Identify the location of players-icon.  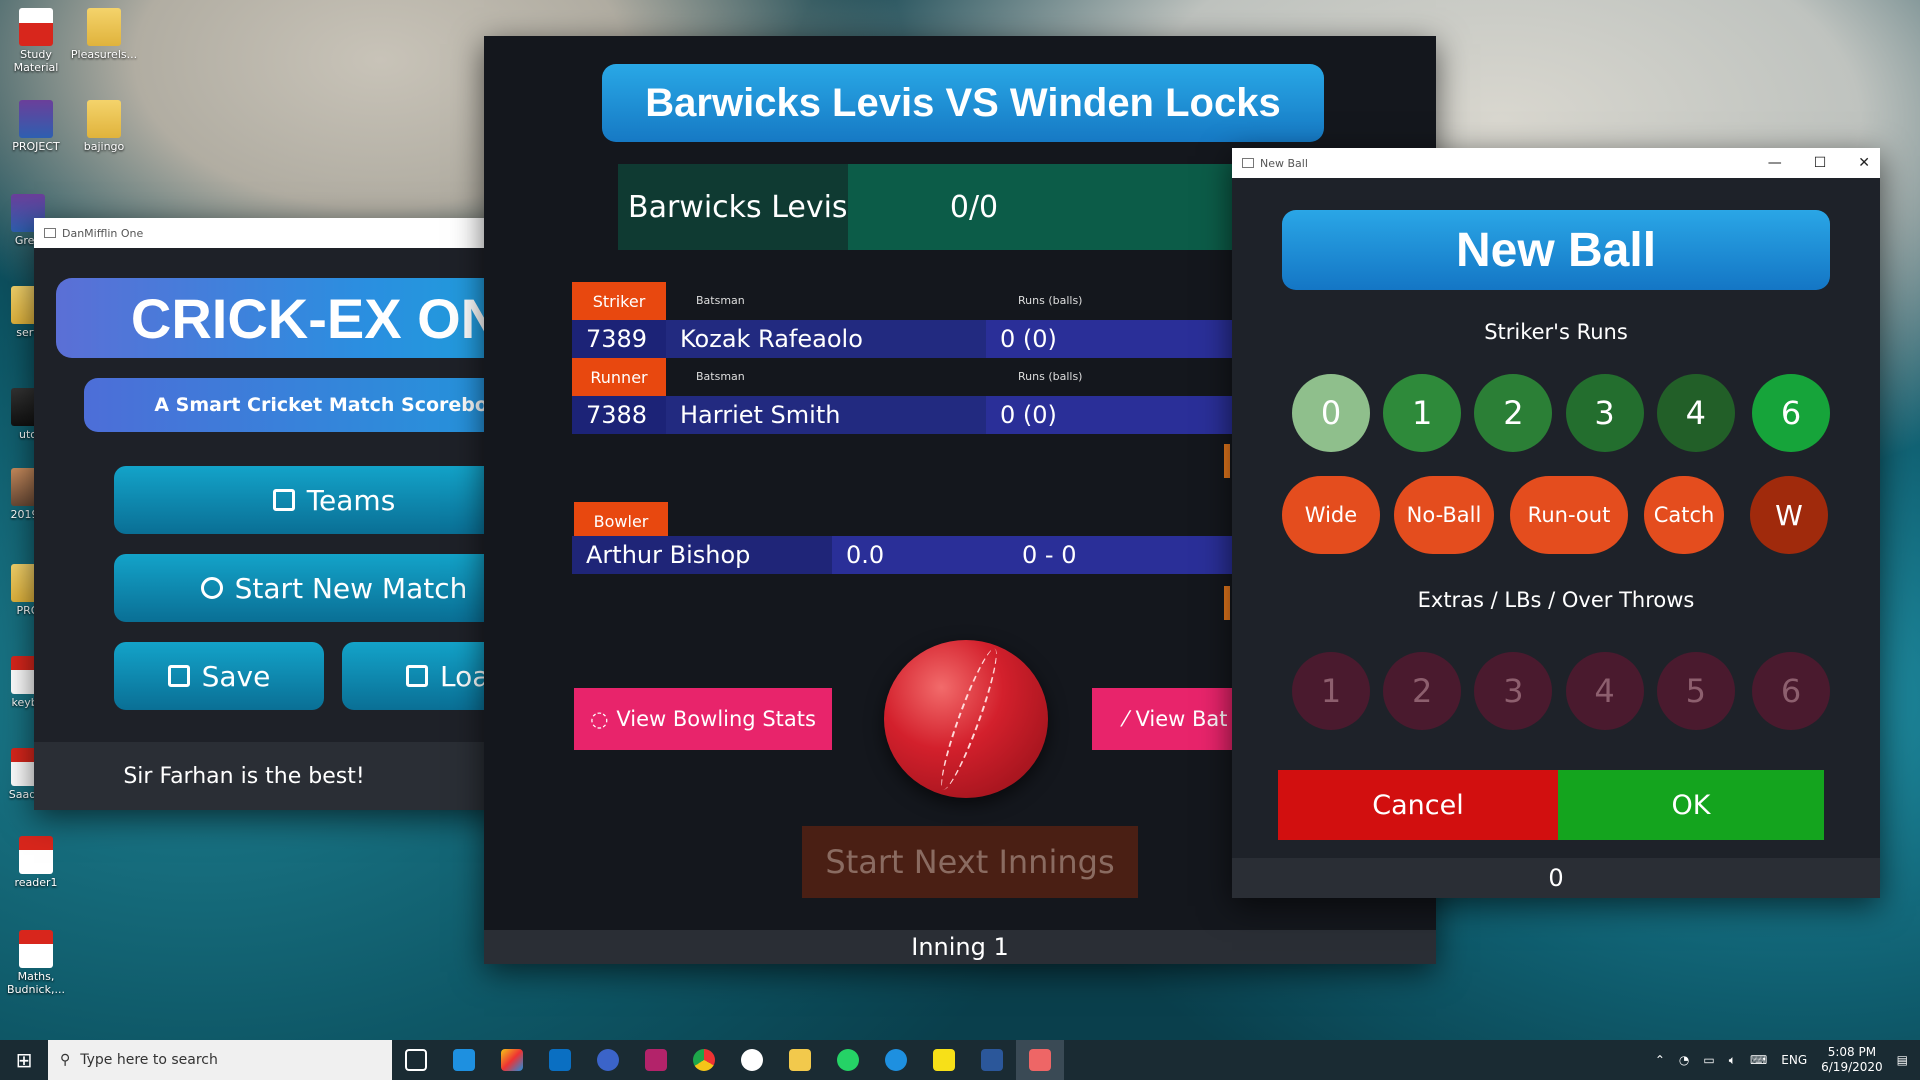
(211, 588).